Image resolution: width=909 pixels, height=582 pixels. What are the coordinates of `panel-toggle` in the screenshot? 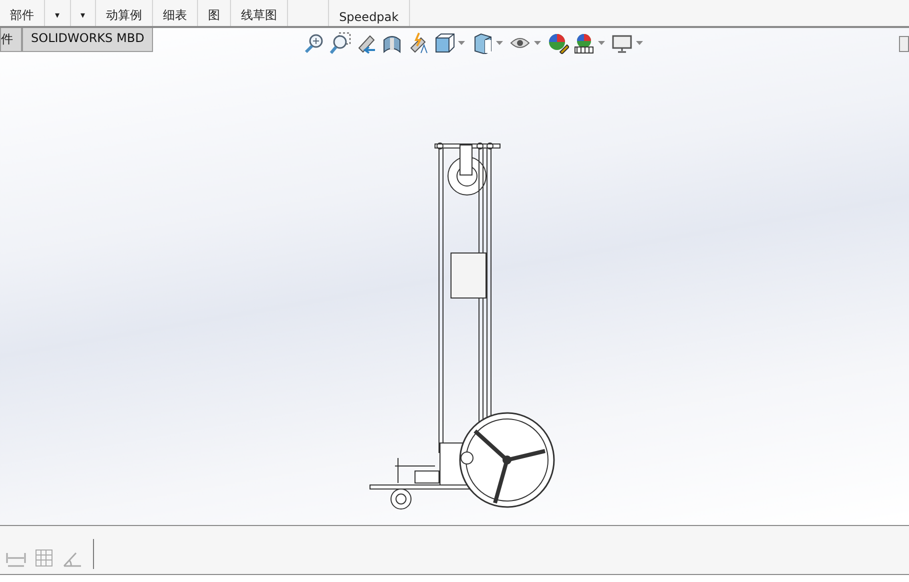 It's located at (904, 44).